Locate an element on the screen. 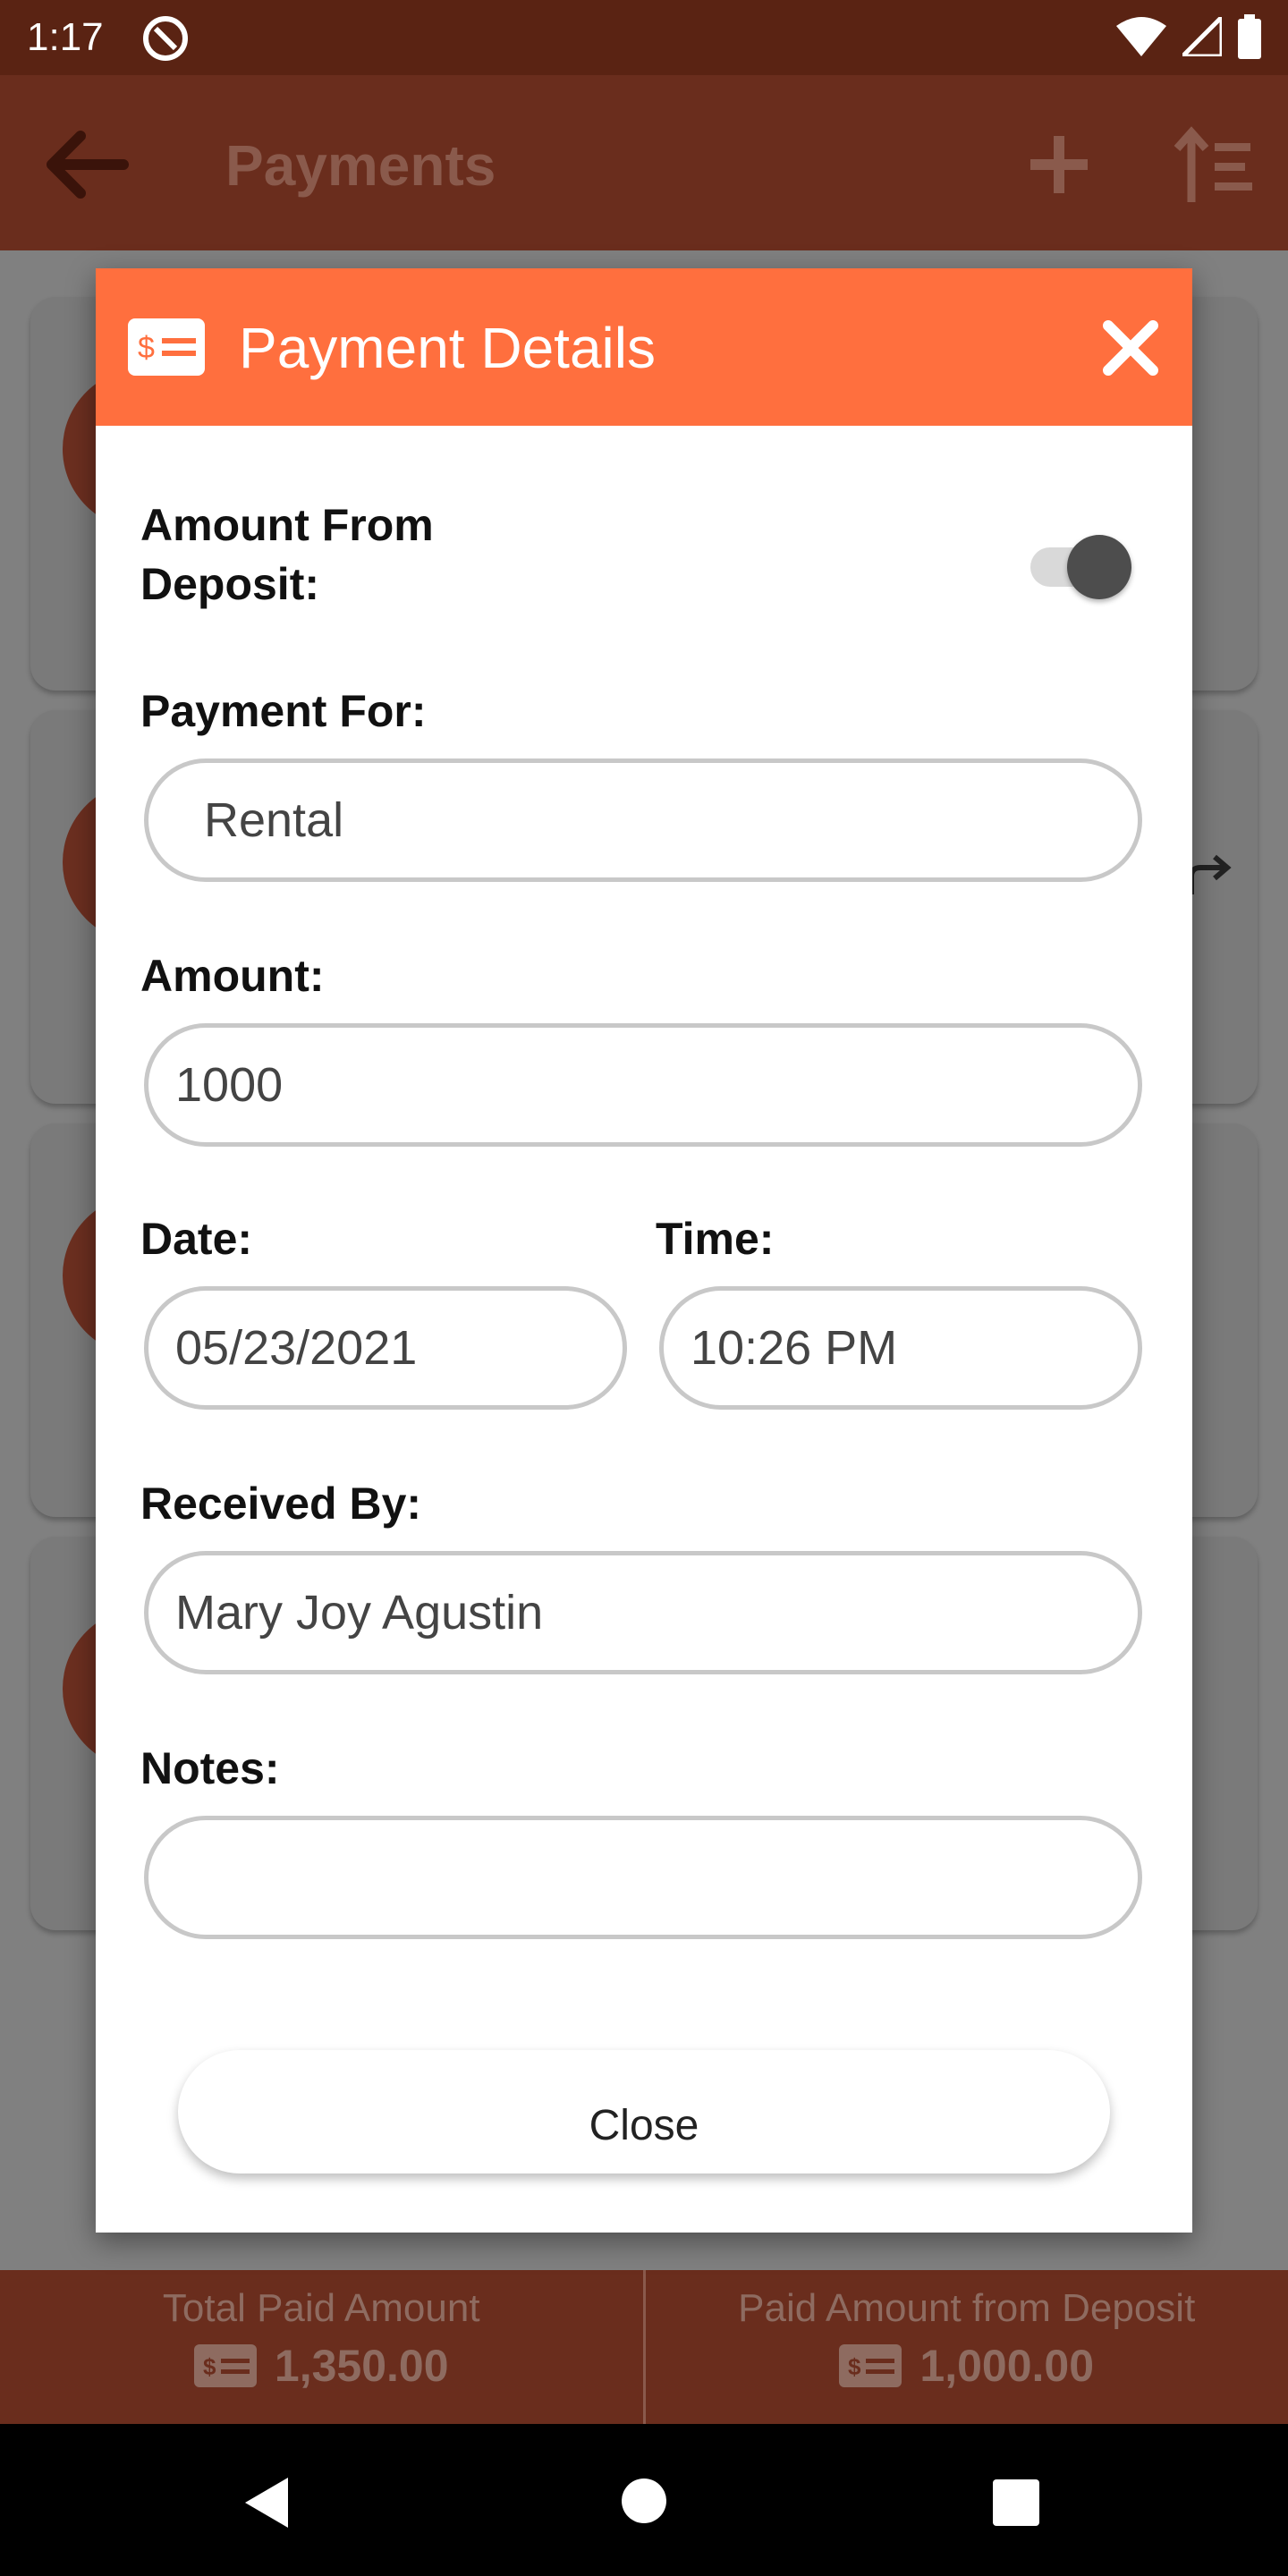 This screenshot has width=1288, height=2576. wifi-icon is located at coordinates (1141, 36).